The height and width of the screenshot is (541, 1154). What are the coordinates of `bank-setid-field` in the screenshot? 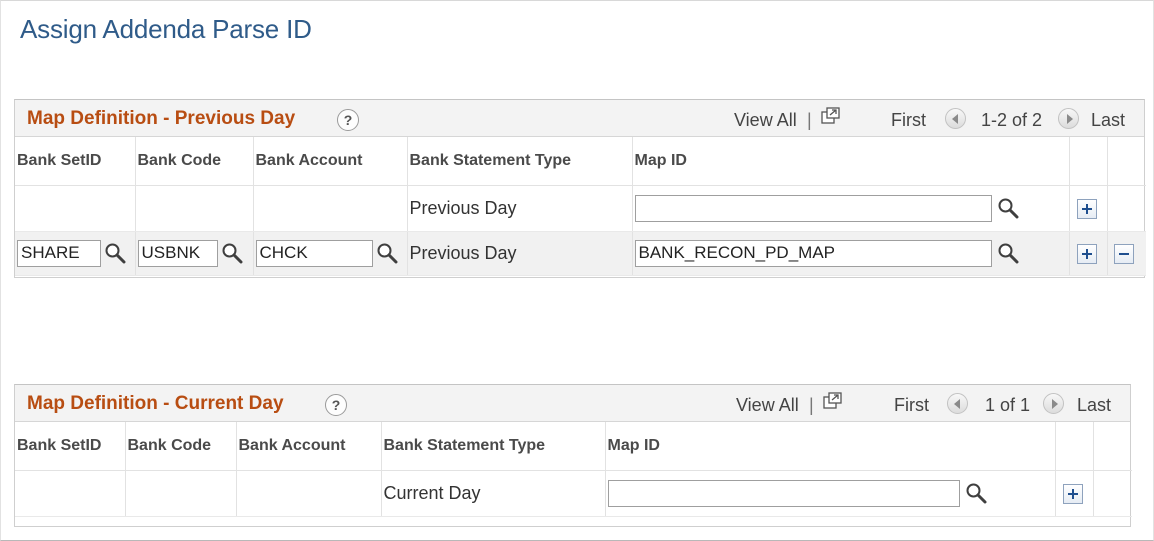 It's located at (72, 253).